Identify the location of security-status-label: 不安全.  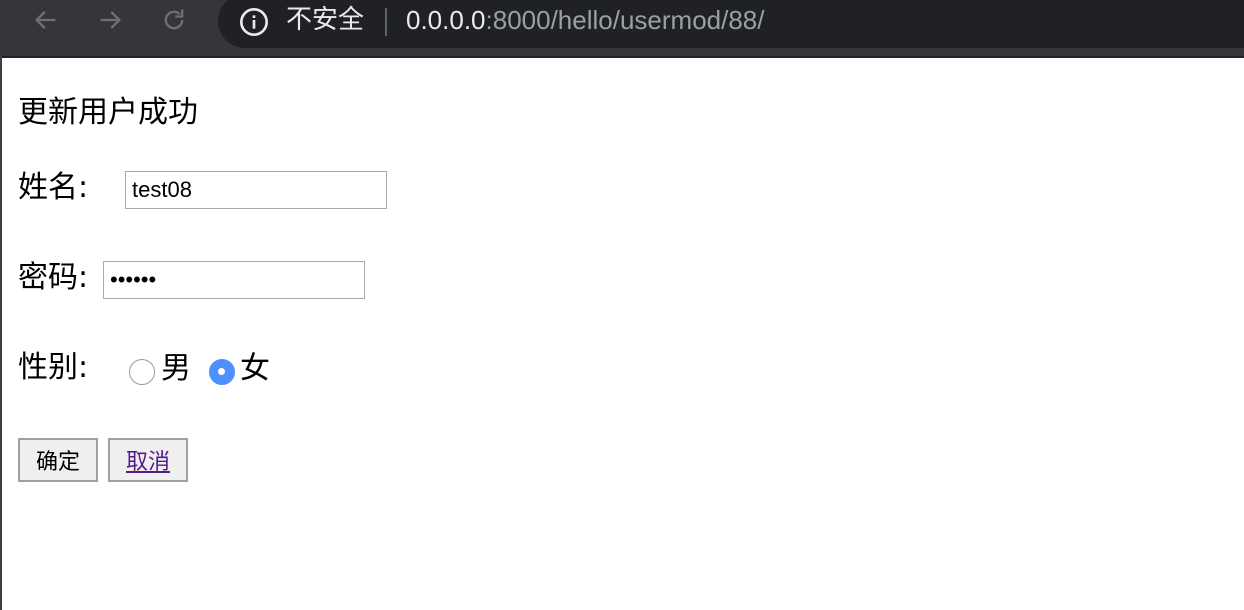
(325, 20).